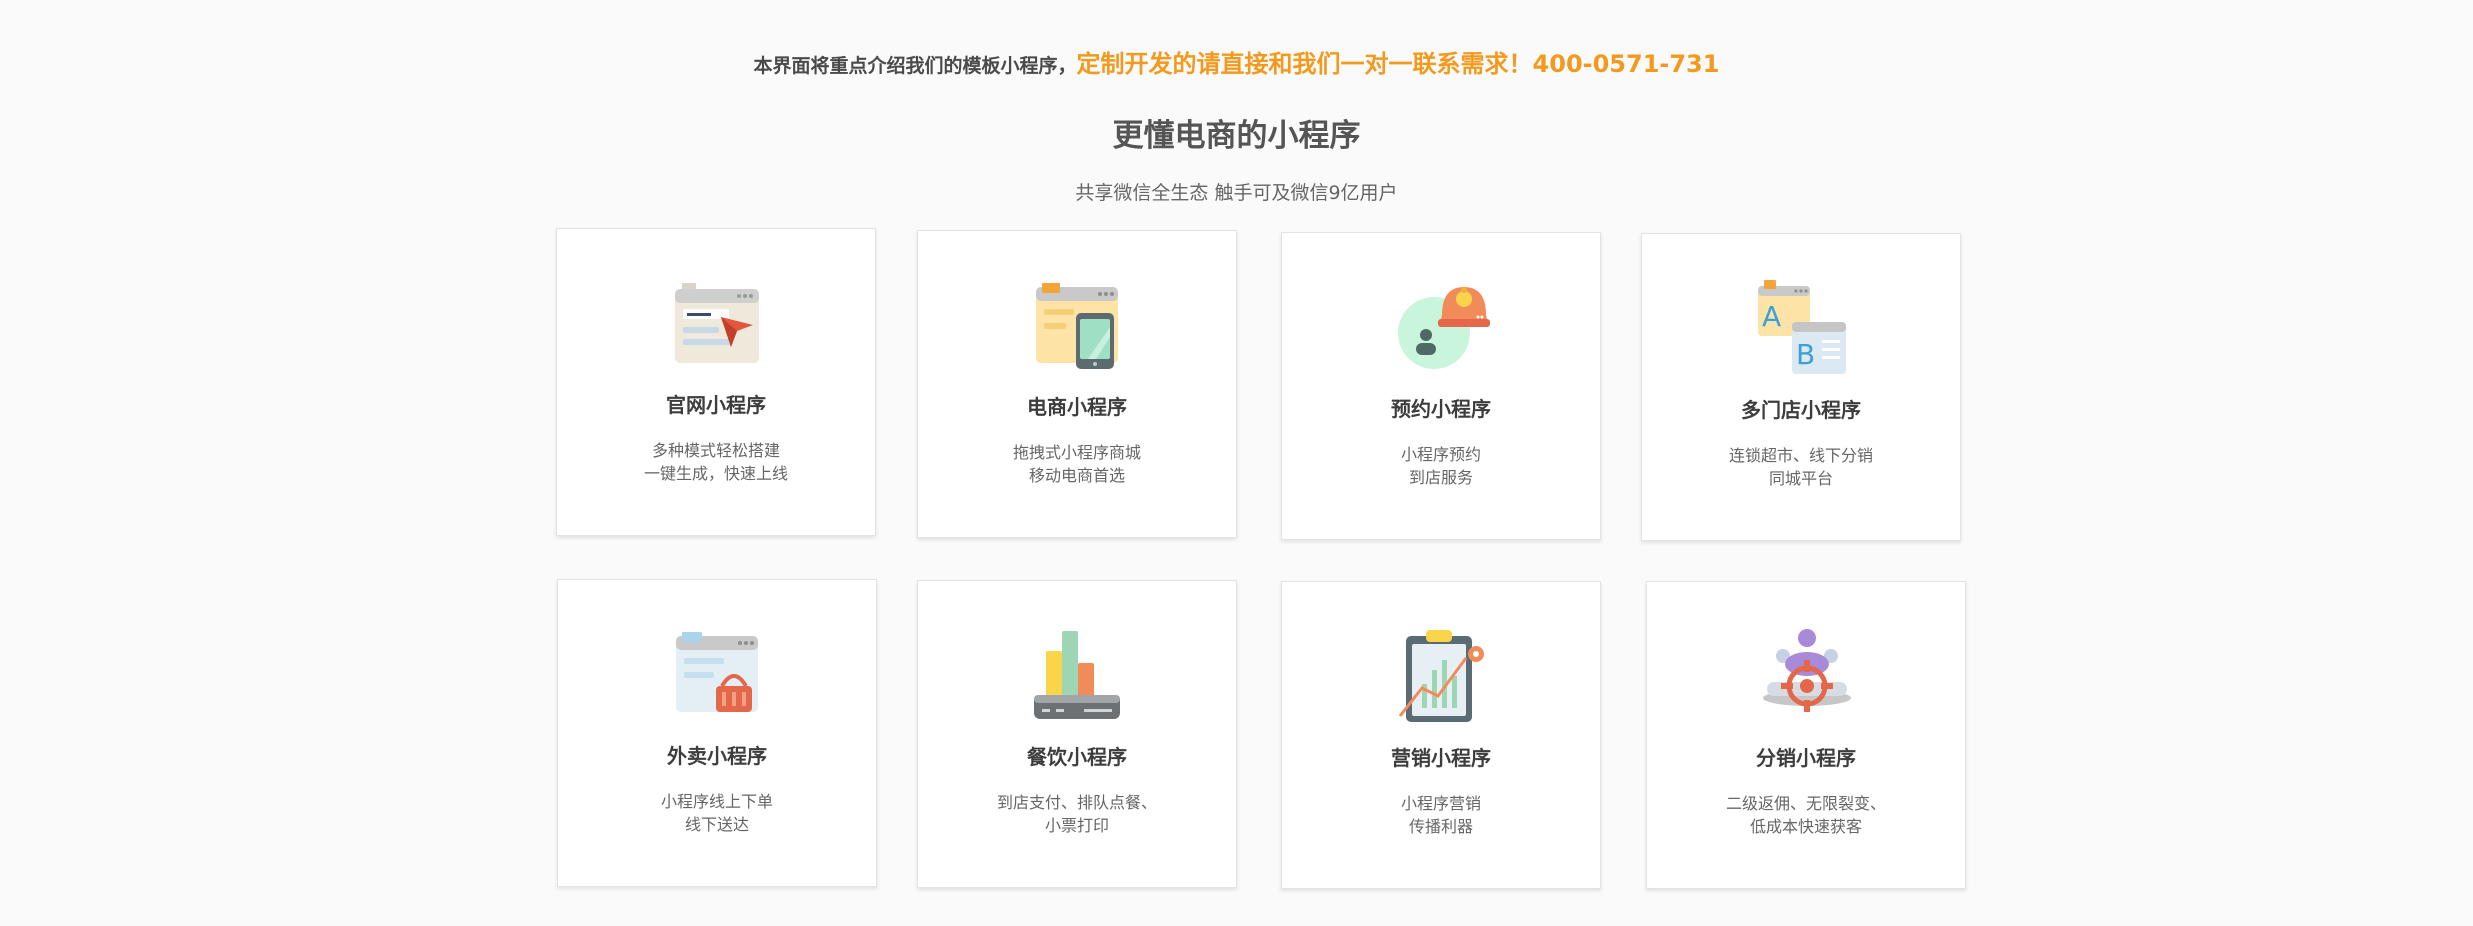 The width and height of the screenshot is (2473, 926). What do you see at coordinates (716, 462) in the screenshot?
I see `card-description: 多种模式轻松搭建 一键生成，快速上线` at bounding box center [716, 462].